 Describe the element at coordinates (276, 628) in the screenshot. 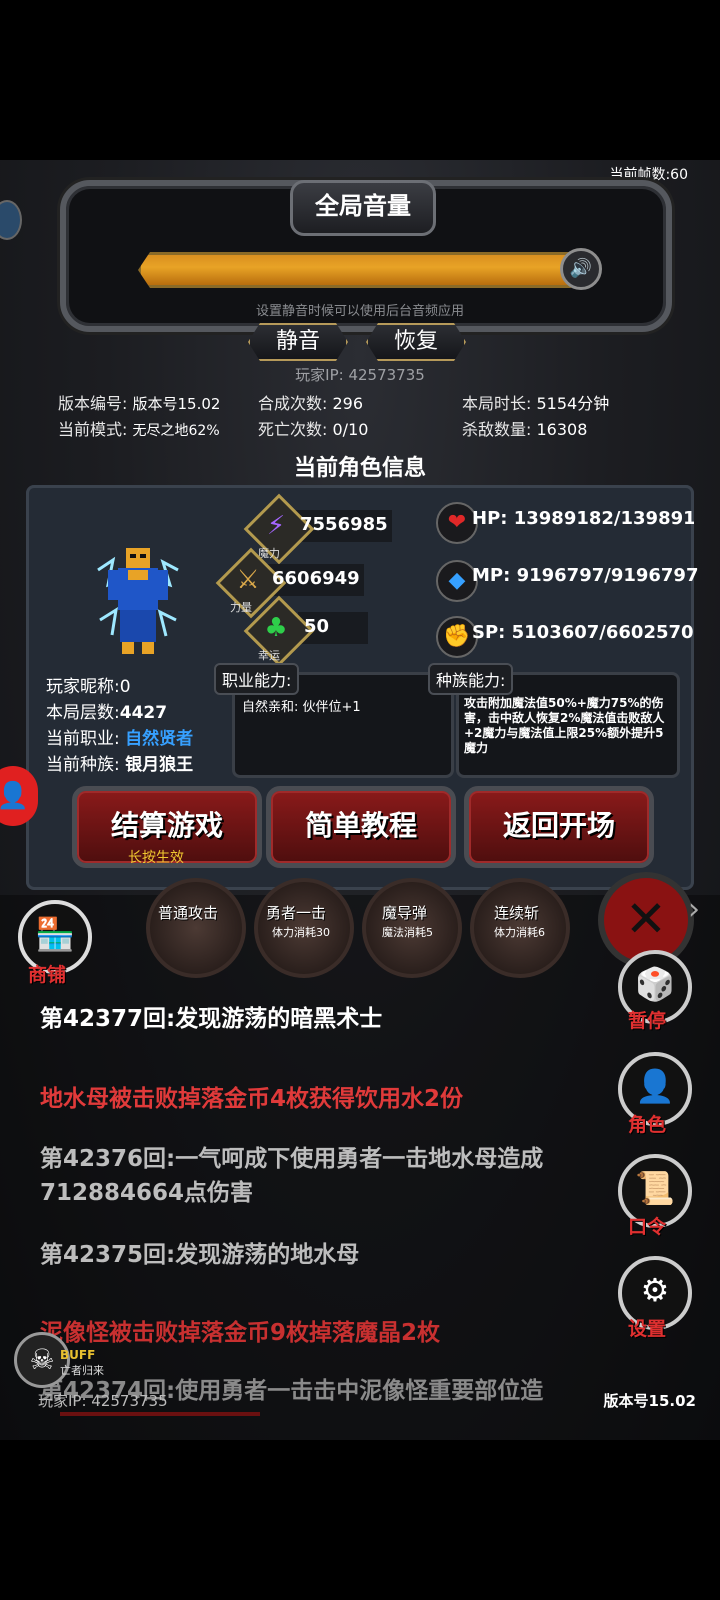

I see `clover-icon: ♣` at that location.